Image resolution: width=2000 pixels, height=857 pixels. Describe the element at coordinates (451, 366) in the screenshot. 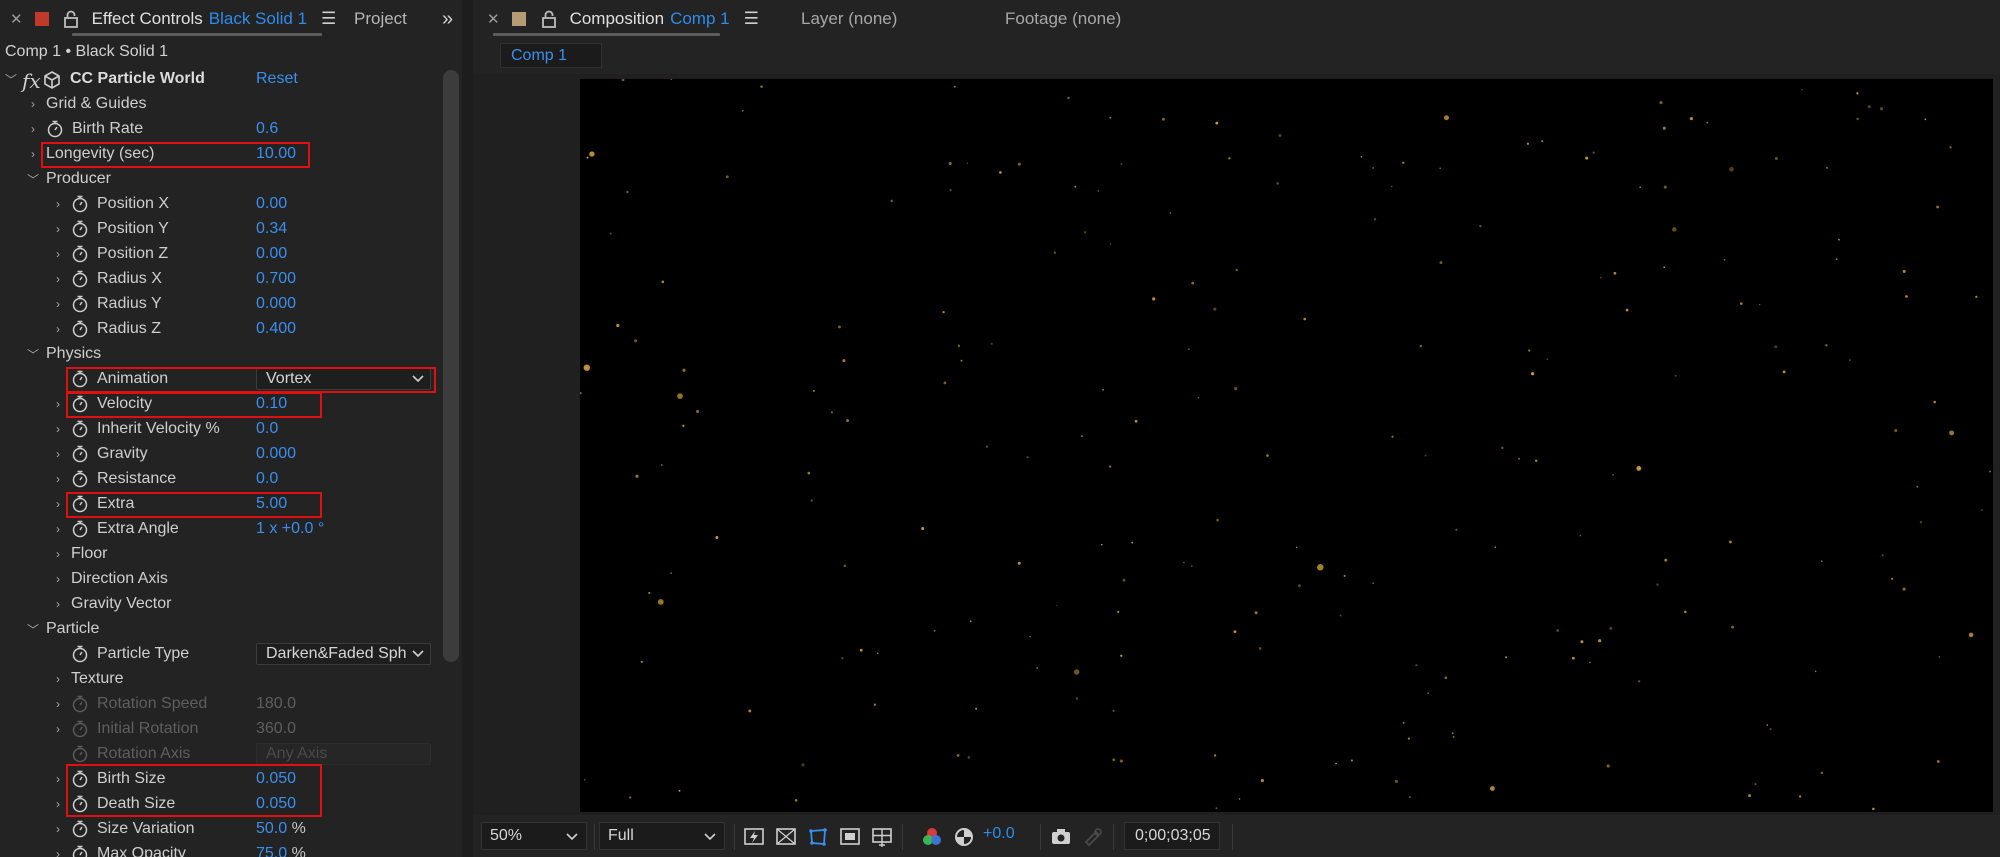

I see `scrollbar-thumb` at that location.